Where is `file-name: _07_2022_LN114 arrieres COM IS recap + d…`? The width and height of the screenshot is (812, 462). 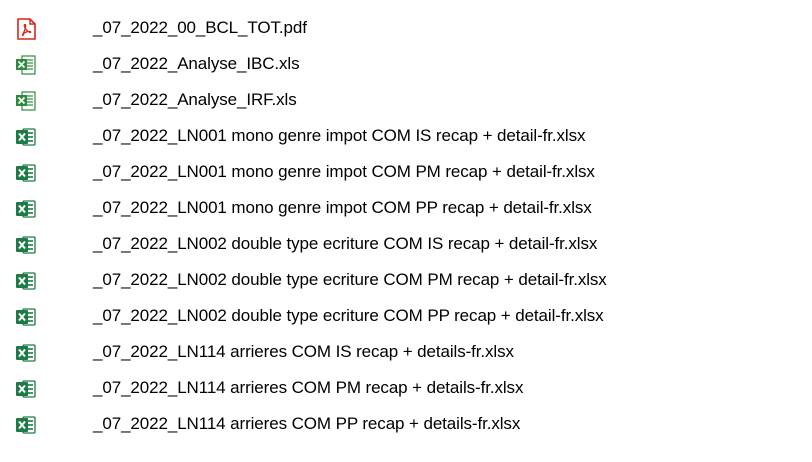
file-name: _07_2022_LN114 arrieres COM IS recap + d… is located at coordinates (303, 351).